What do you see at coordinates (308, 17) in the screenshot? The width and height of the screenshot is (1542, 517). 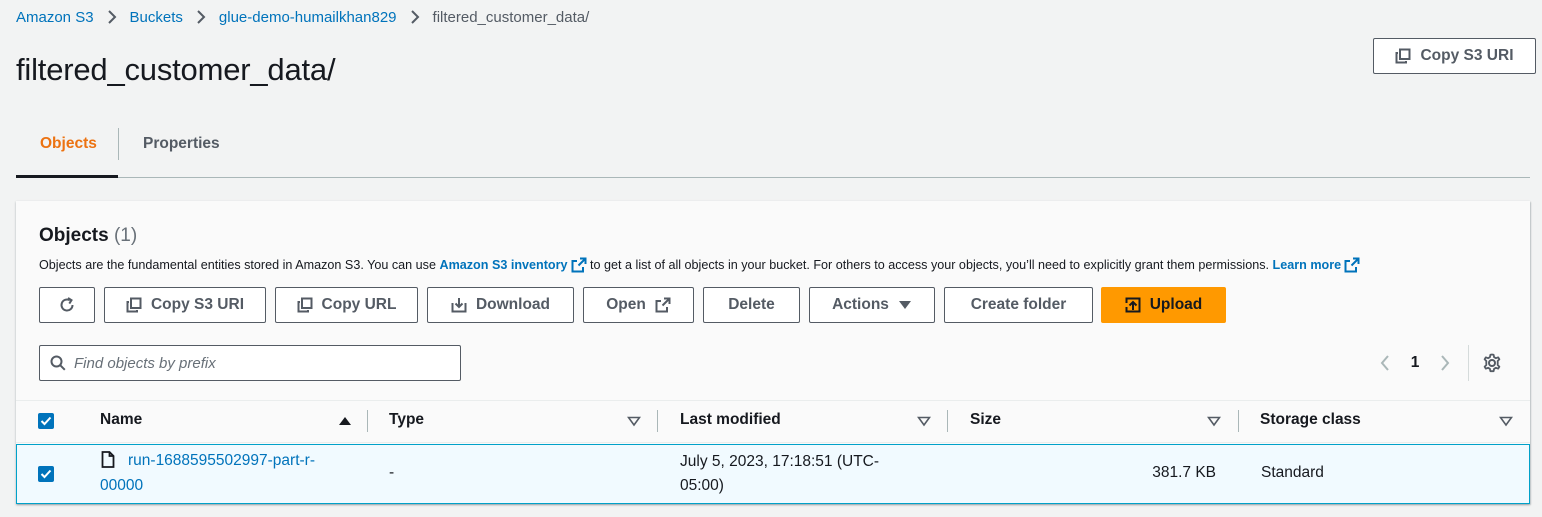 I see `breadcrumb-bucket: glue-demo-humailkhan829` at bounding box center [308, 17].